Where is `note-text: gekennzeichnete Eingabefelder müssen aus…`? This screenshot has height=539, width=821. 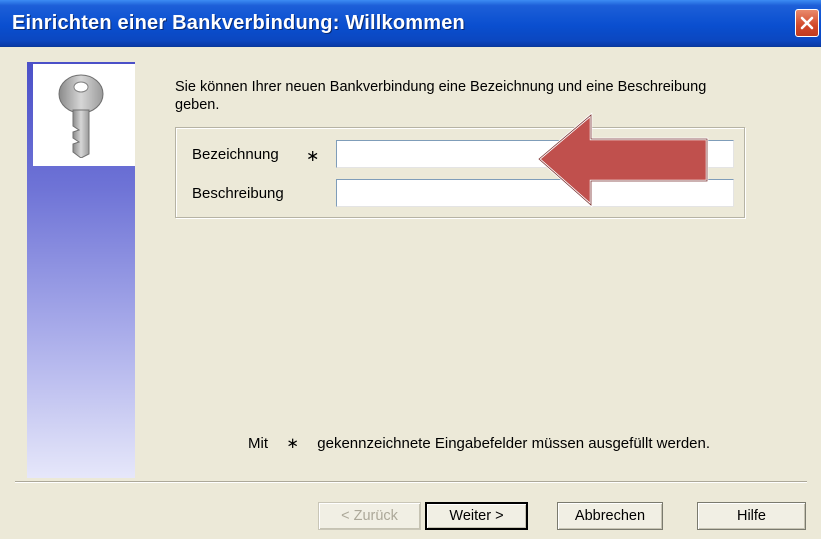 note-text: gekennzeichnete Eingabefelder müssen aus… is located at coordinates (514, 443).